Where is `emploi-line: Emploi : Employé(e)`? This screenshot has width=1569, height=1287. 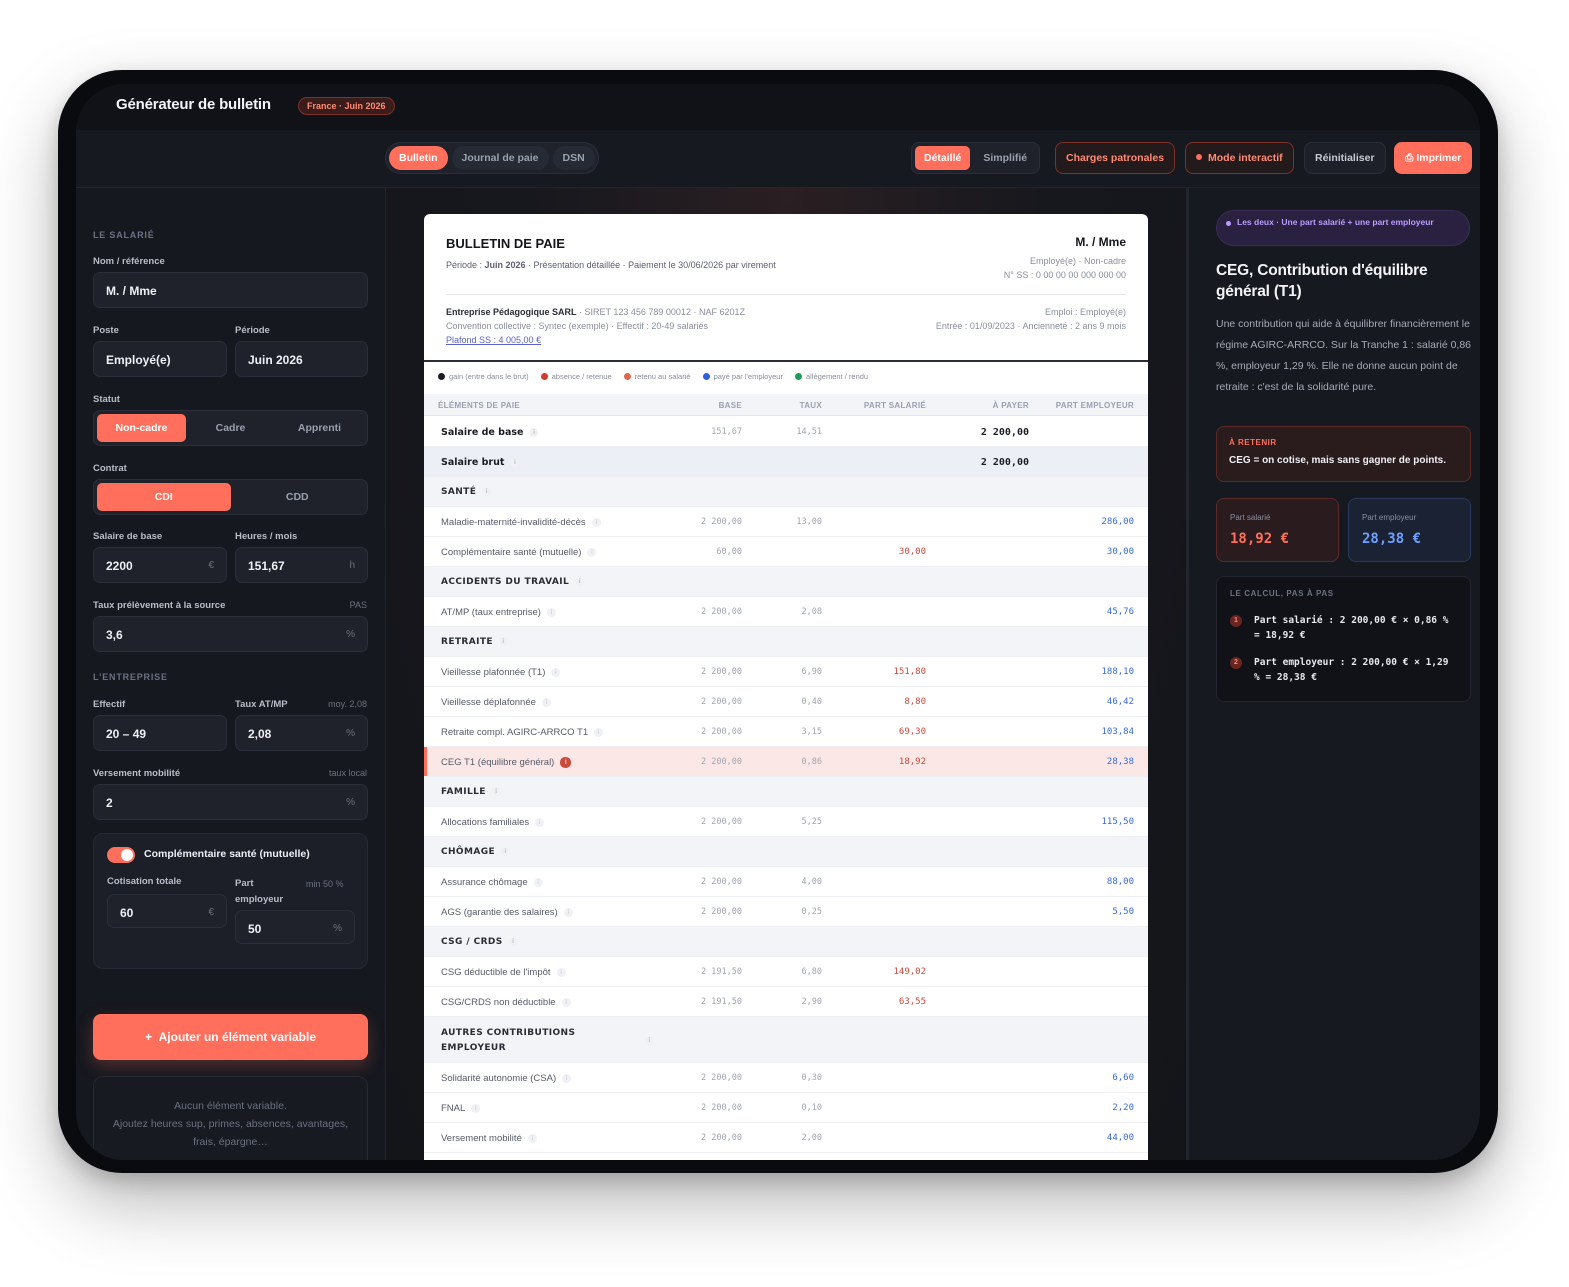
emploi-line: Emploi : Employé(e) is located at coordinates (1085, 312).